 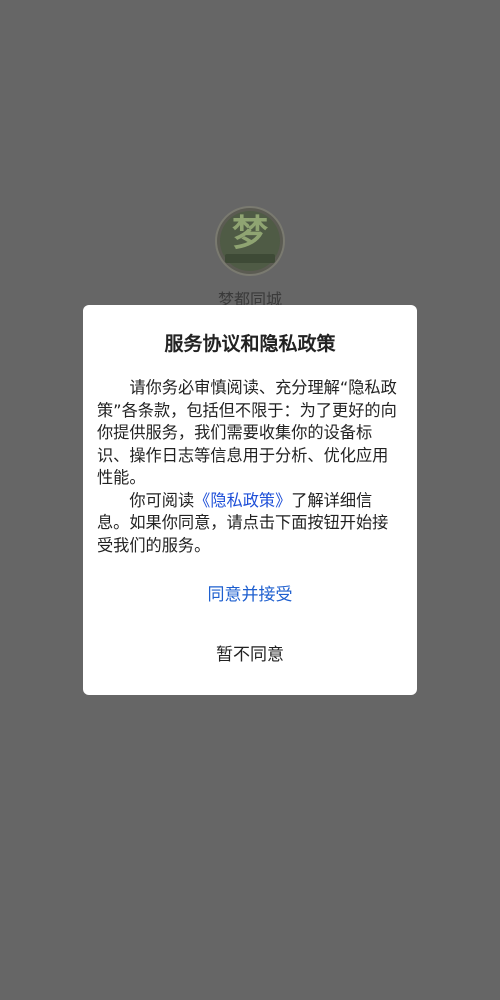 I want to click on app-logo: 梦, so click(x=250, y=241).